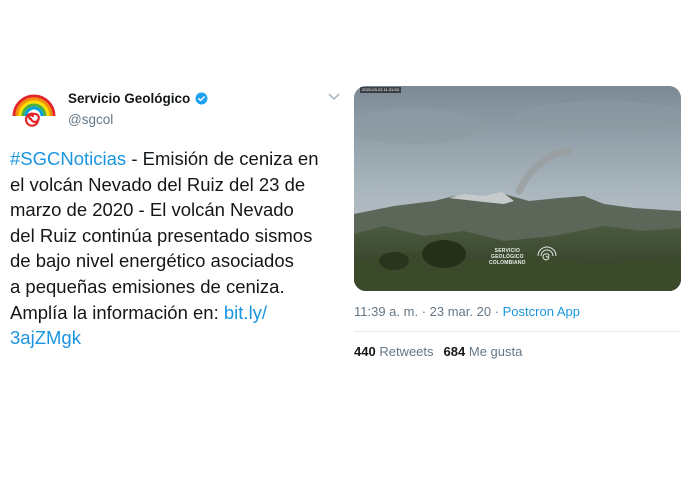 The image size is (700, 477). Describe the element at coordinates (158, 184) in the screenshot. I see `tweet-line-2: el volcán Nevado del Ruiz del 23 de` at that location.